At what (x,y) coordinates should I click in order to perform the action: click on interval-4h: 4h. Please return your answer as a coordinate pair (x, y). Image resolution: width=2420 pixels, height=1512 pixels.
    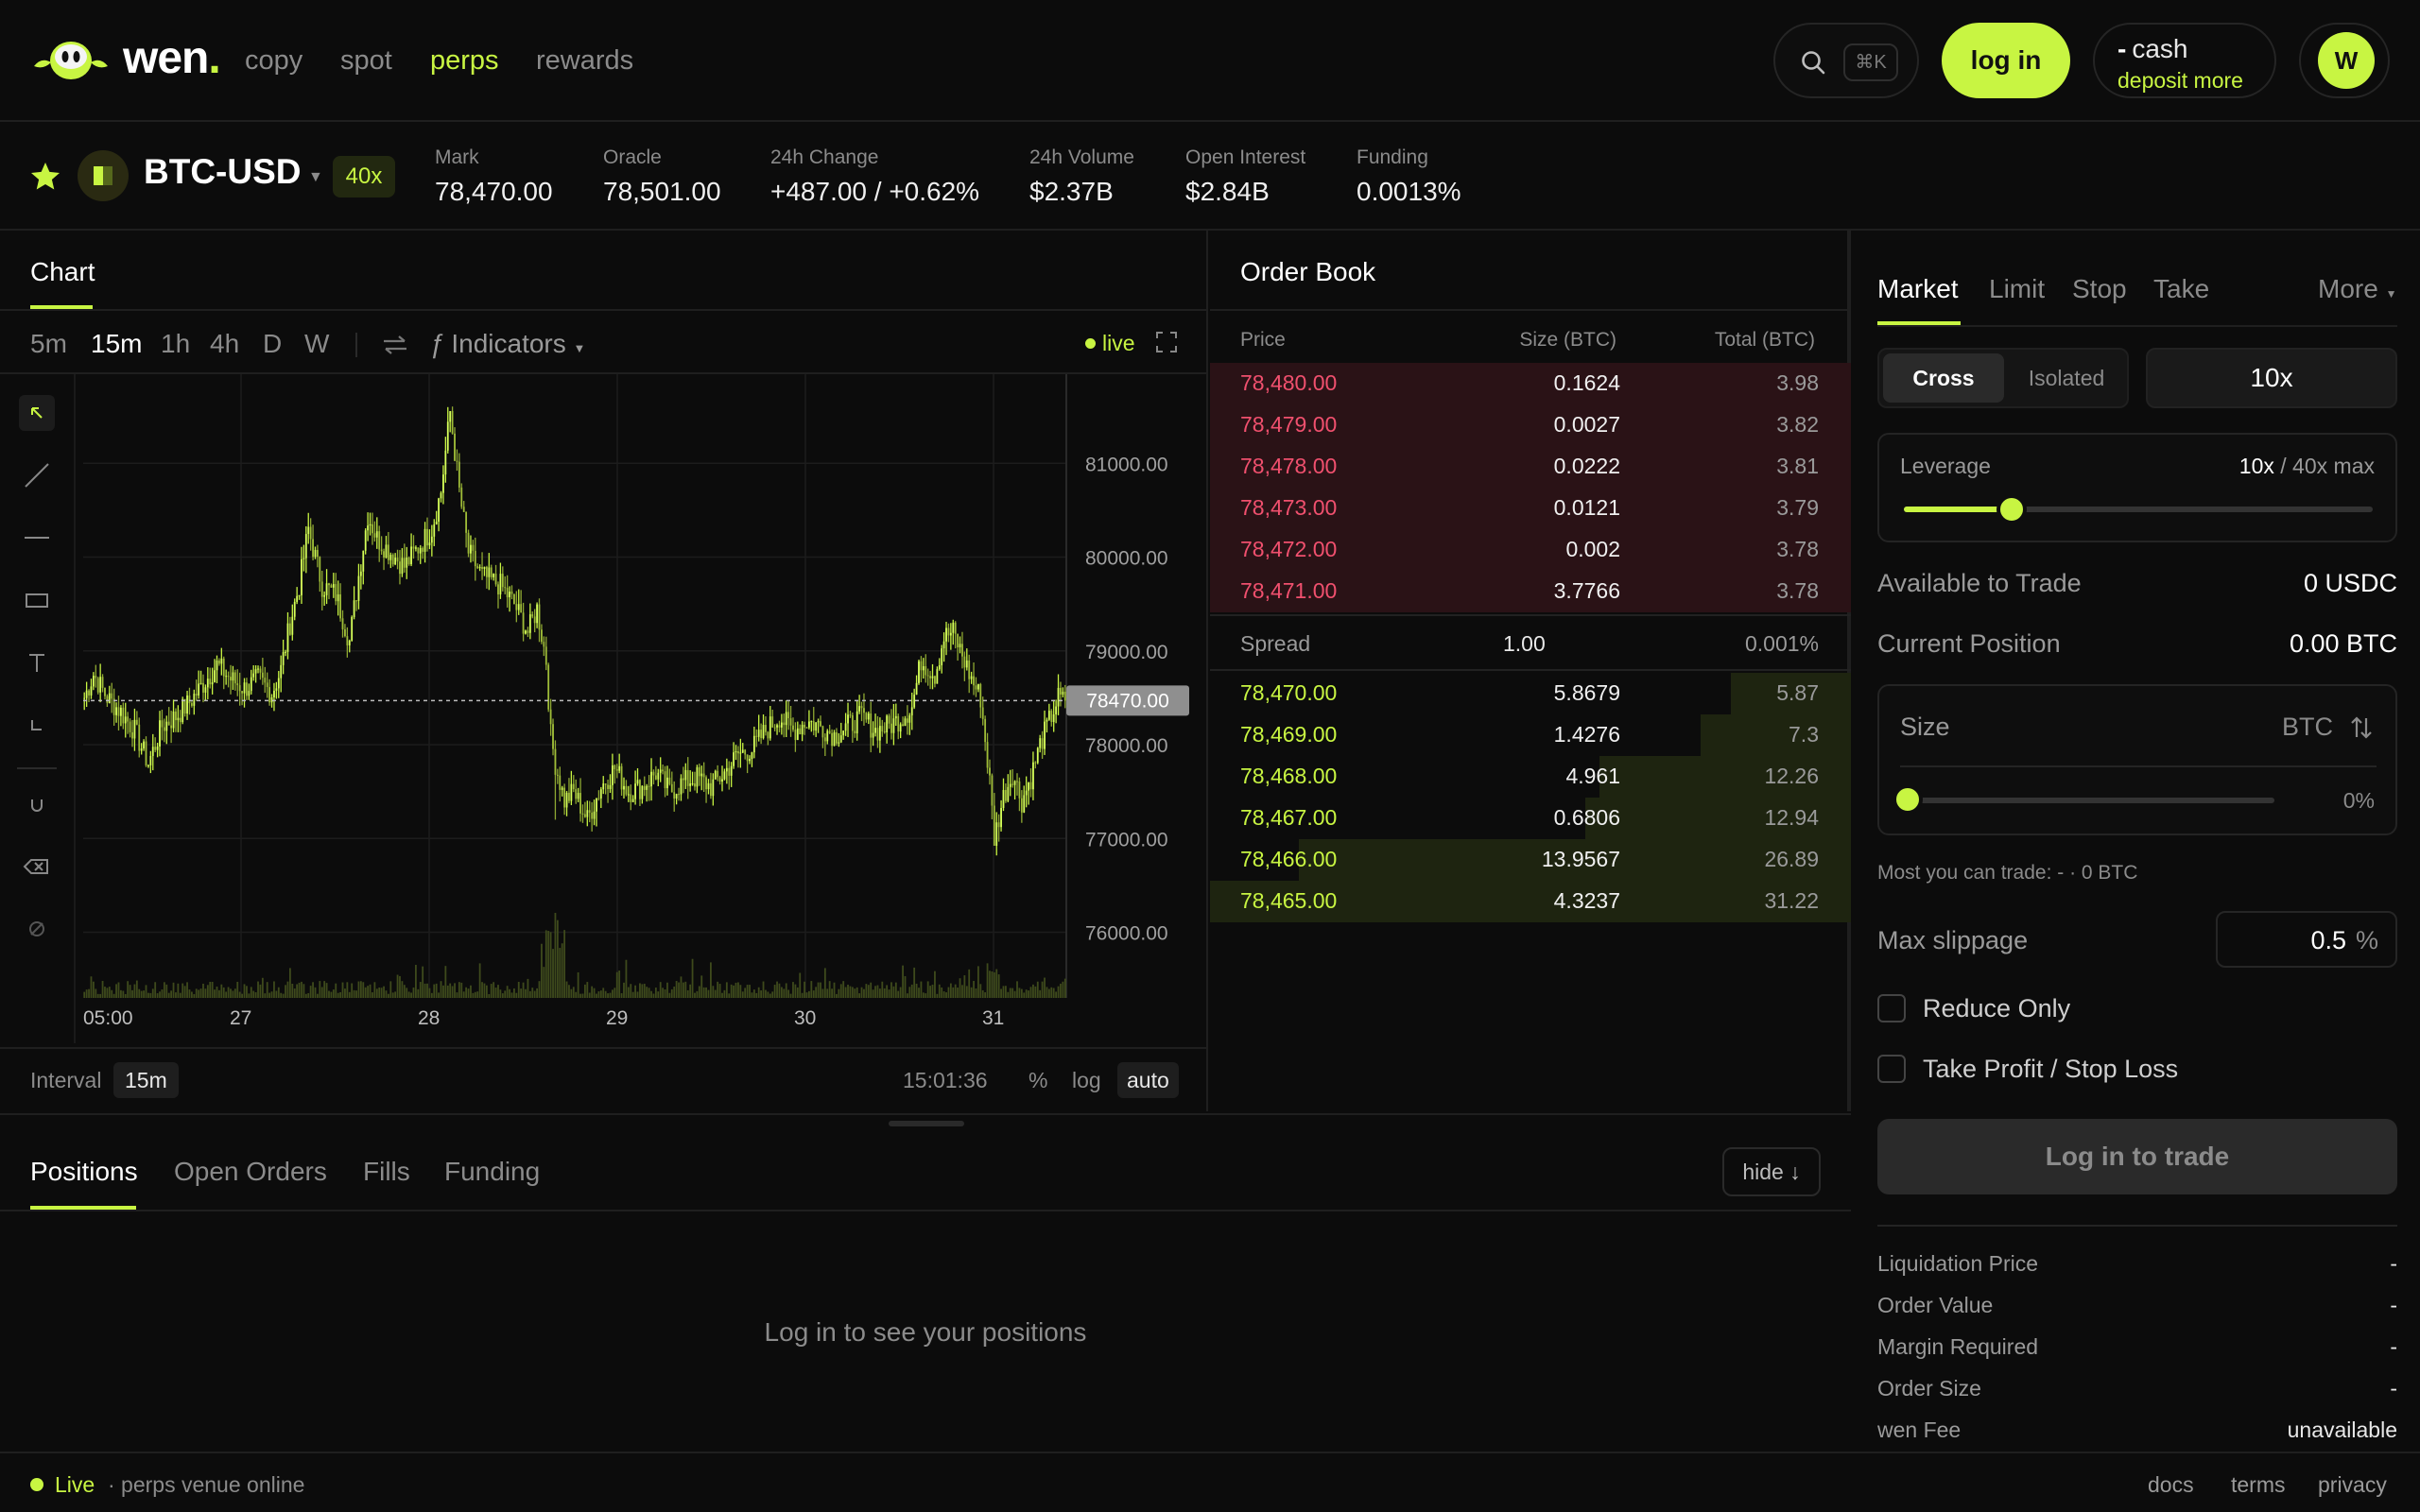
    Looking at the image, I should click on (225, 344).